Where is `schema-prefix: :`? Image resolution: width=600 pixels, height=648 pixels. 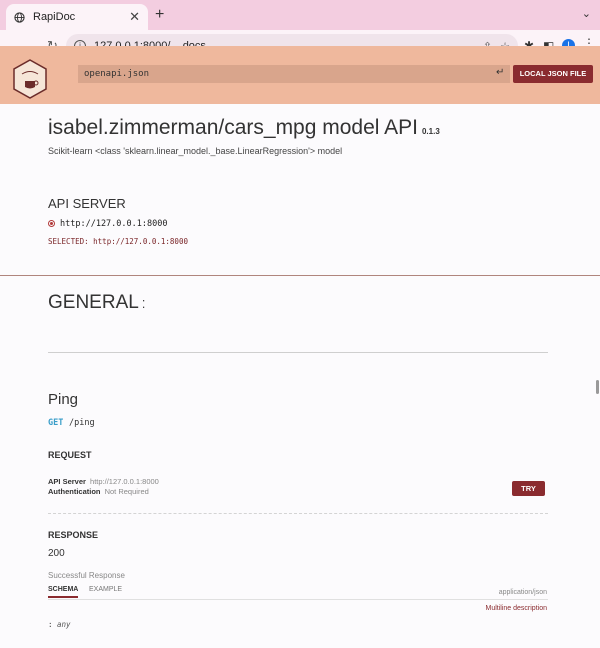
schema-prefix: : is located at coordinates (50, 624).